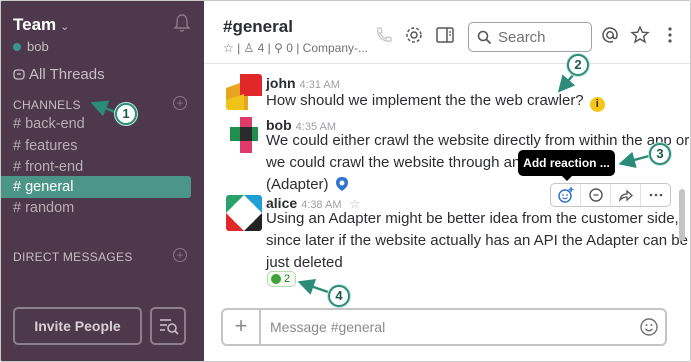 This screenshot has width=691, height=362. Describe the element at coordinates (649, 327) in the screenshot. I see `emoji-picker-icon` at that location.